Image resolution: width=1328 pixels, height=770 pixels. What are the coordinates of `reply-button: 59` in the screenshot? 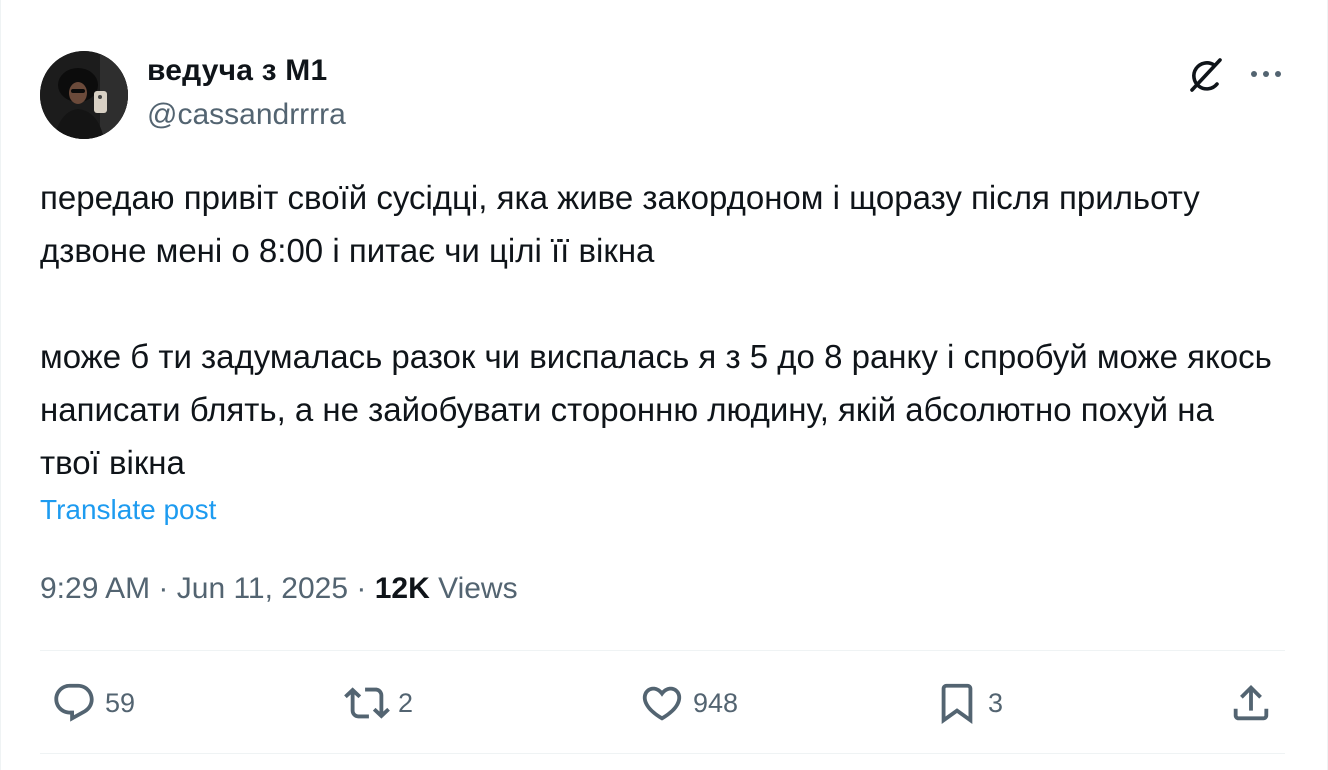 It's located at (93, 703).